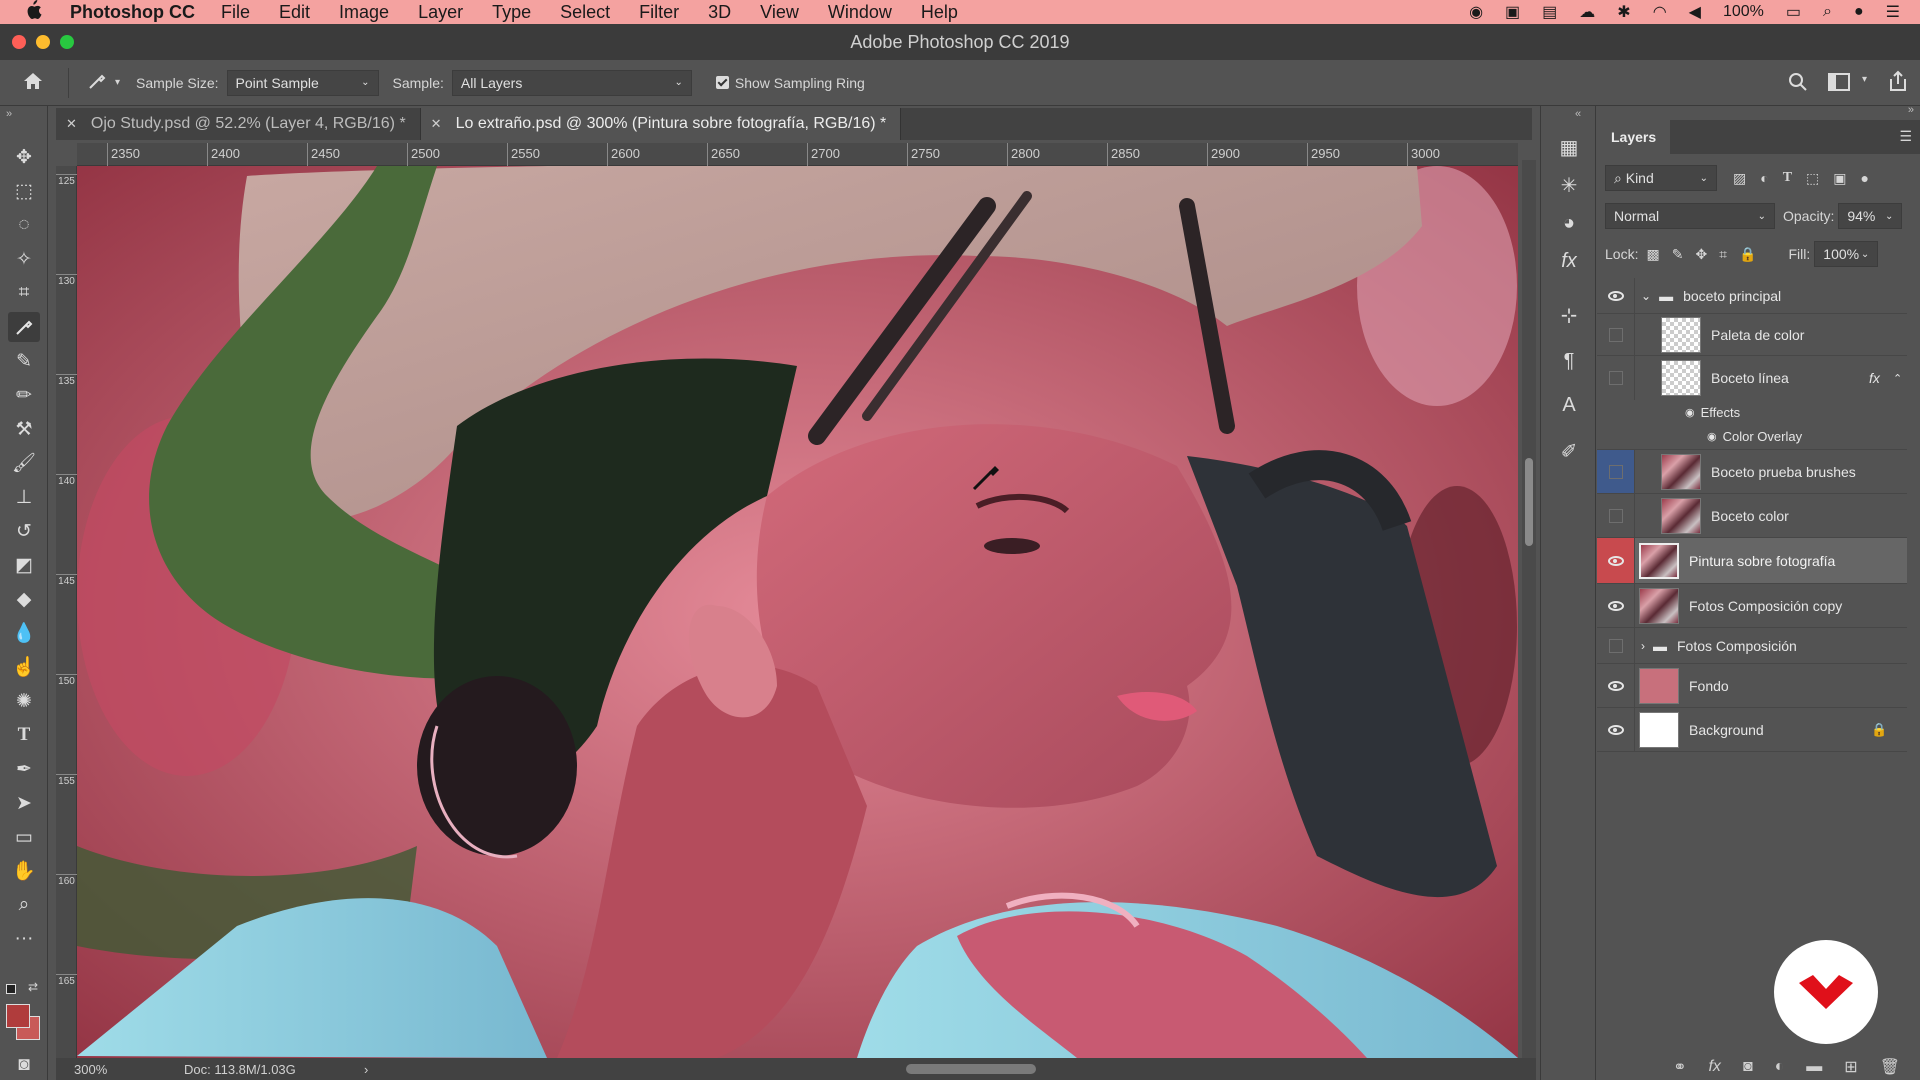 Image resolution: width=1920 pixels, height=1080 pixels. Describe the element at coordinates (24, 259) in the screenshot. I see `magic-wand-tool-icon: ✧` at that location.